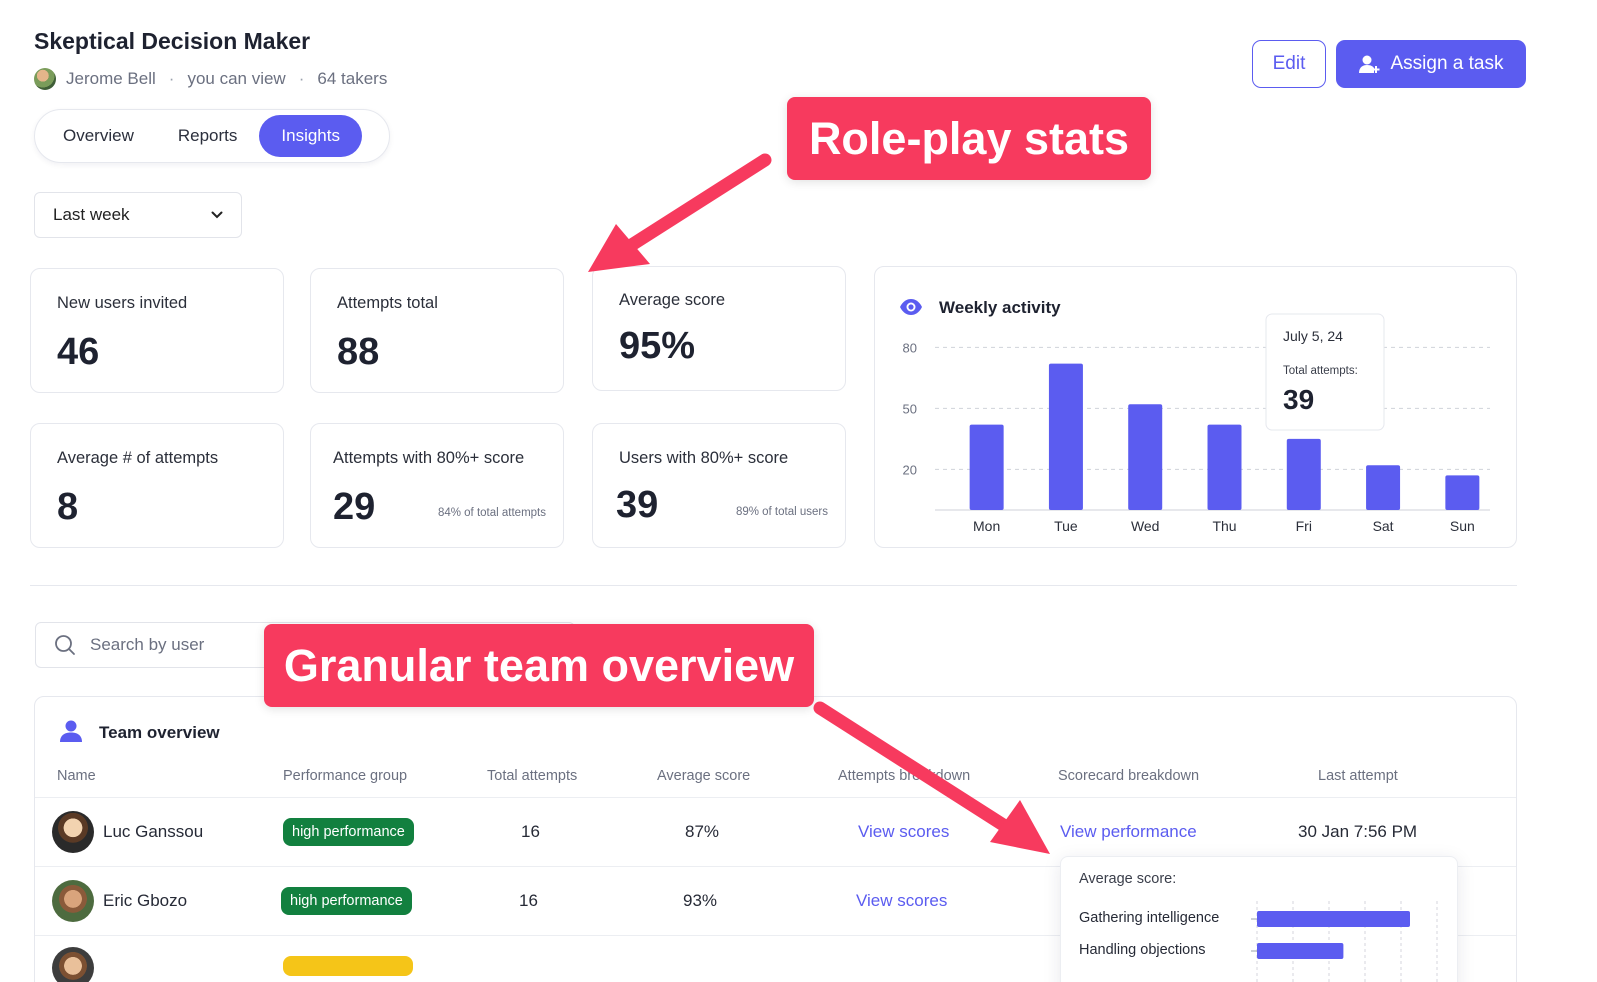  I want to click on column-header: Last attempt, so click(1358, 776).